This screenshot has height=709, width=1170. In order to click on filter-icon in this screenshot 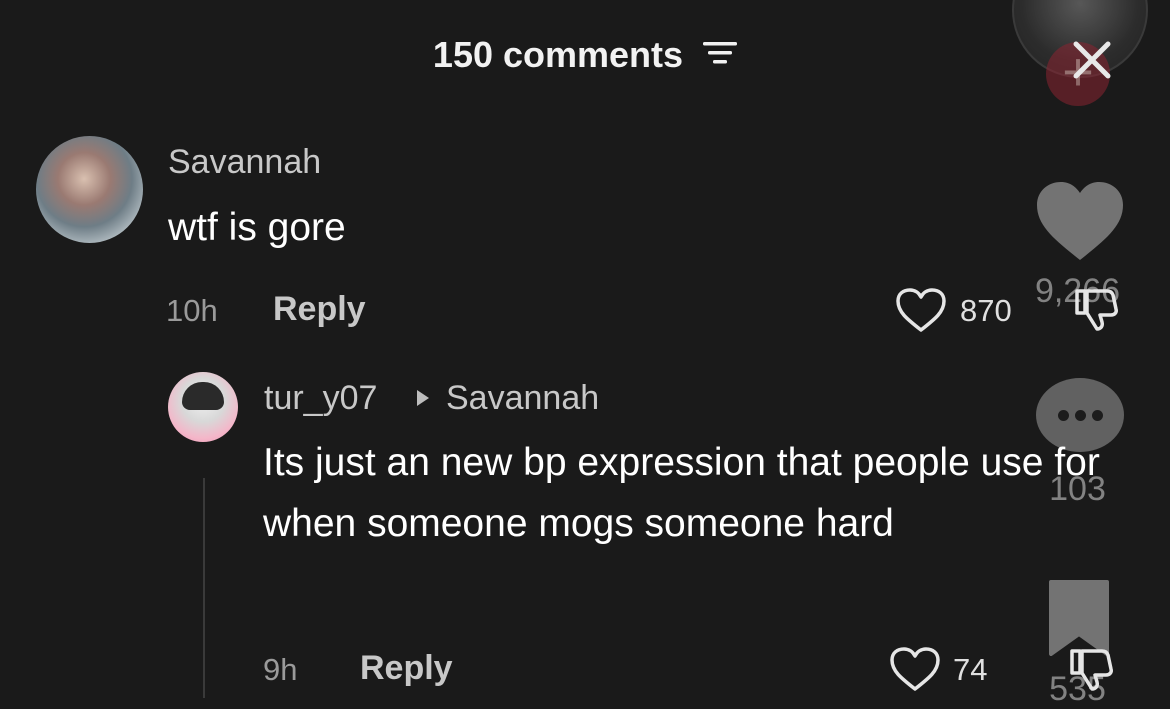, I will do `click(720, 54)`.